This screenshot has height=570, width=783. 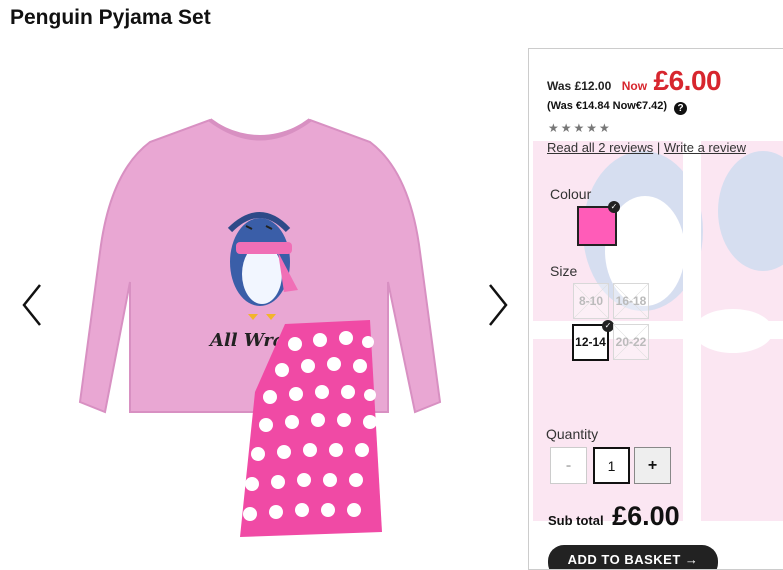 I want to click on gallery-prev-button, so click(x=33, y=305).